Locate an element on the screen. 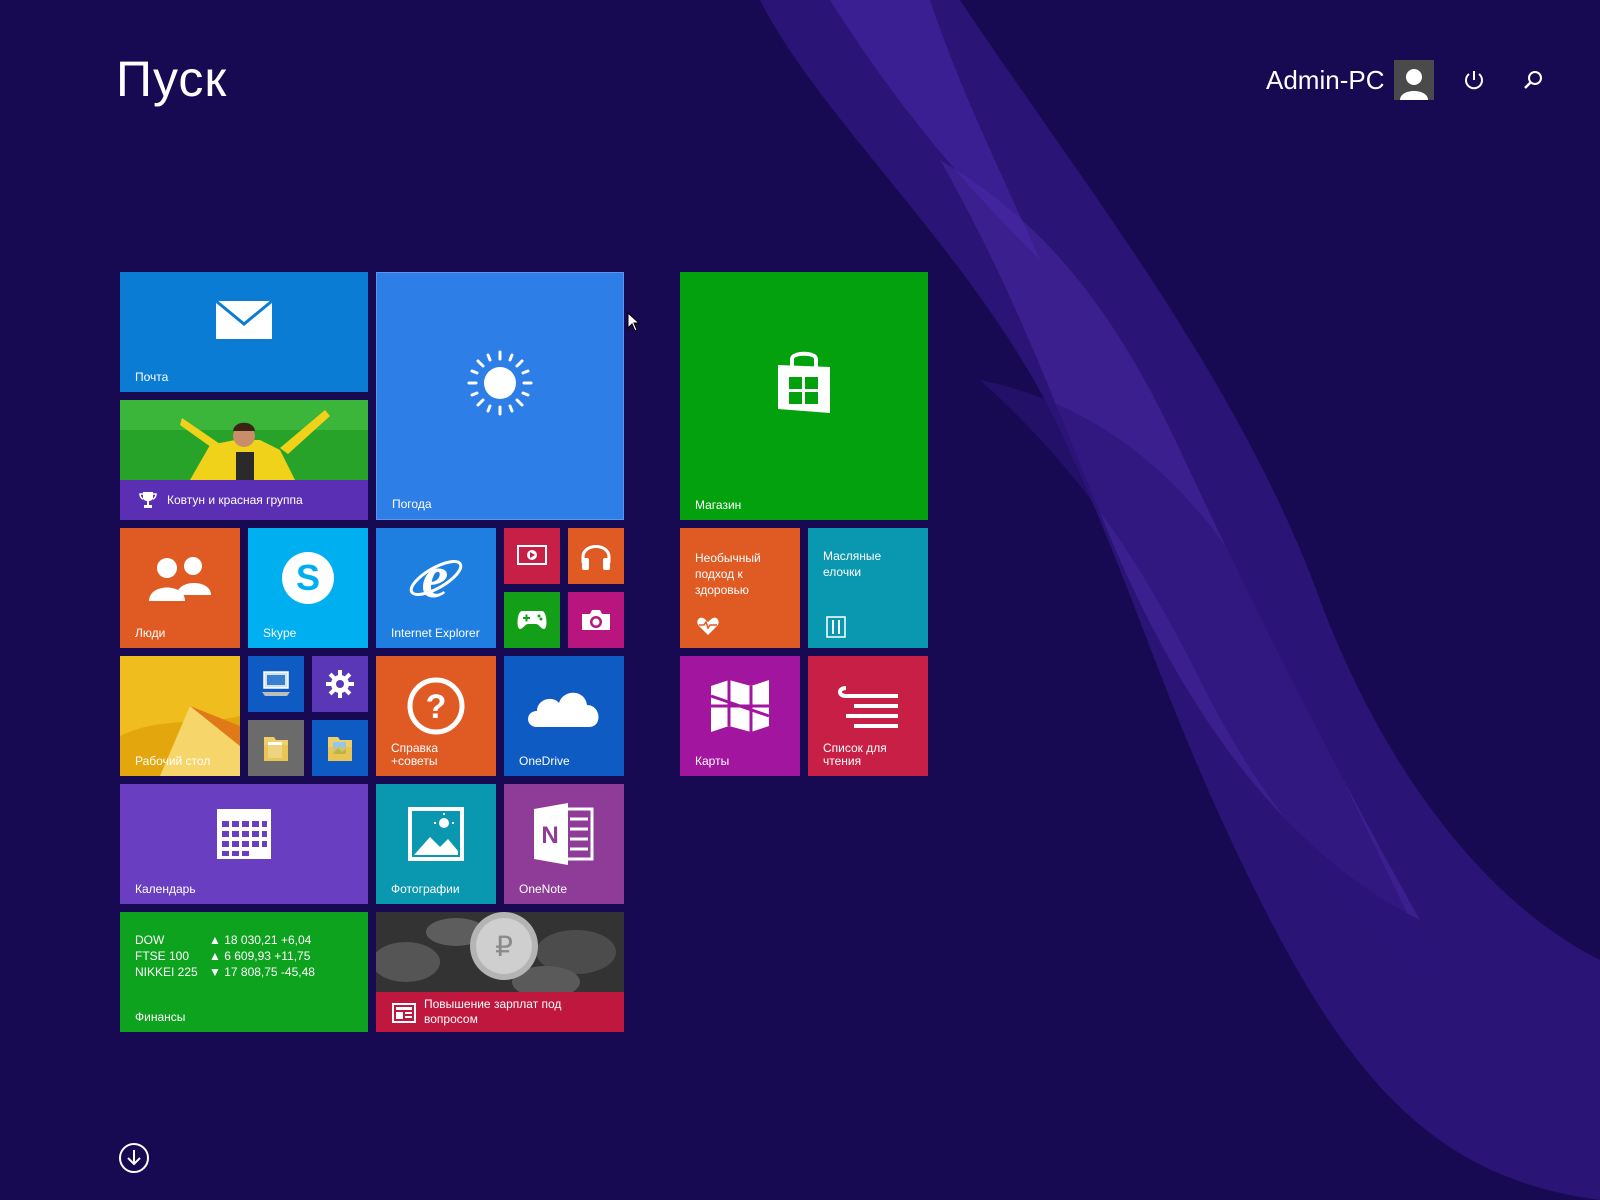 The width and height of the screenshot is (1600, 1200). tile-pictures-folder is located at coordinates (340, 748).